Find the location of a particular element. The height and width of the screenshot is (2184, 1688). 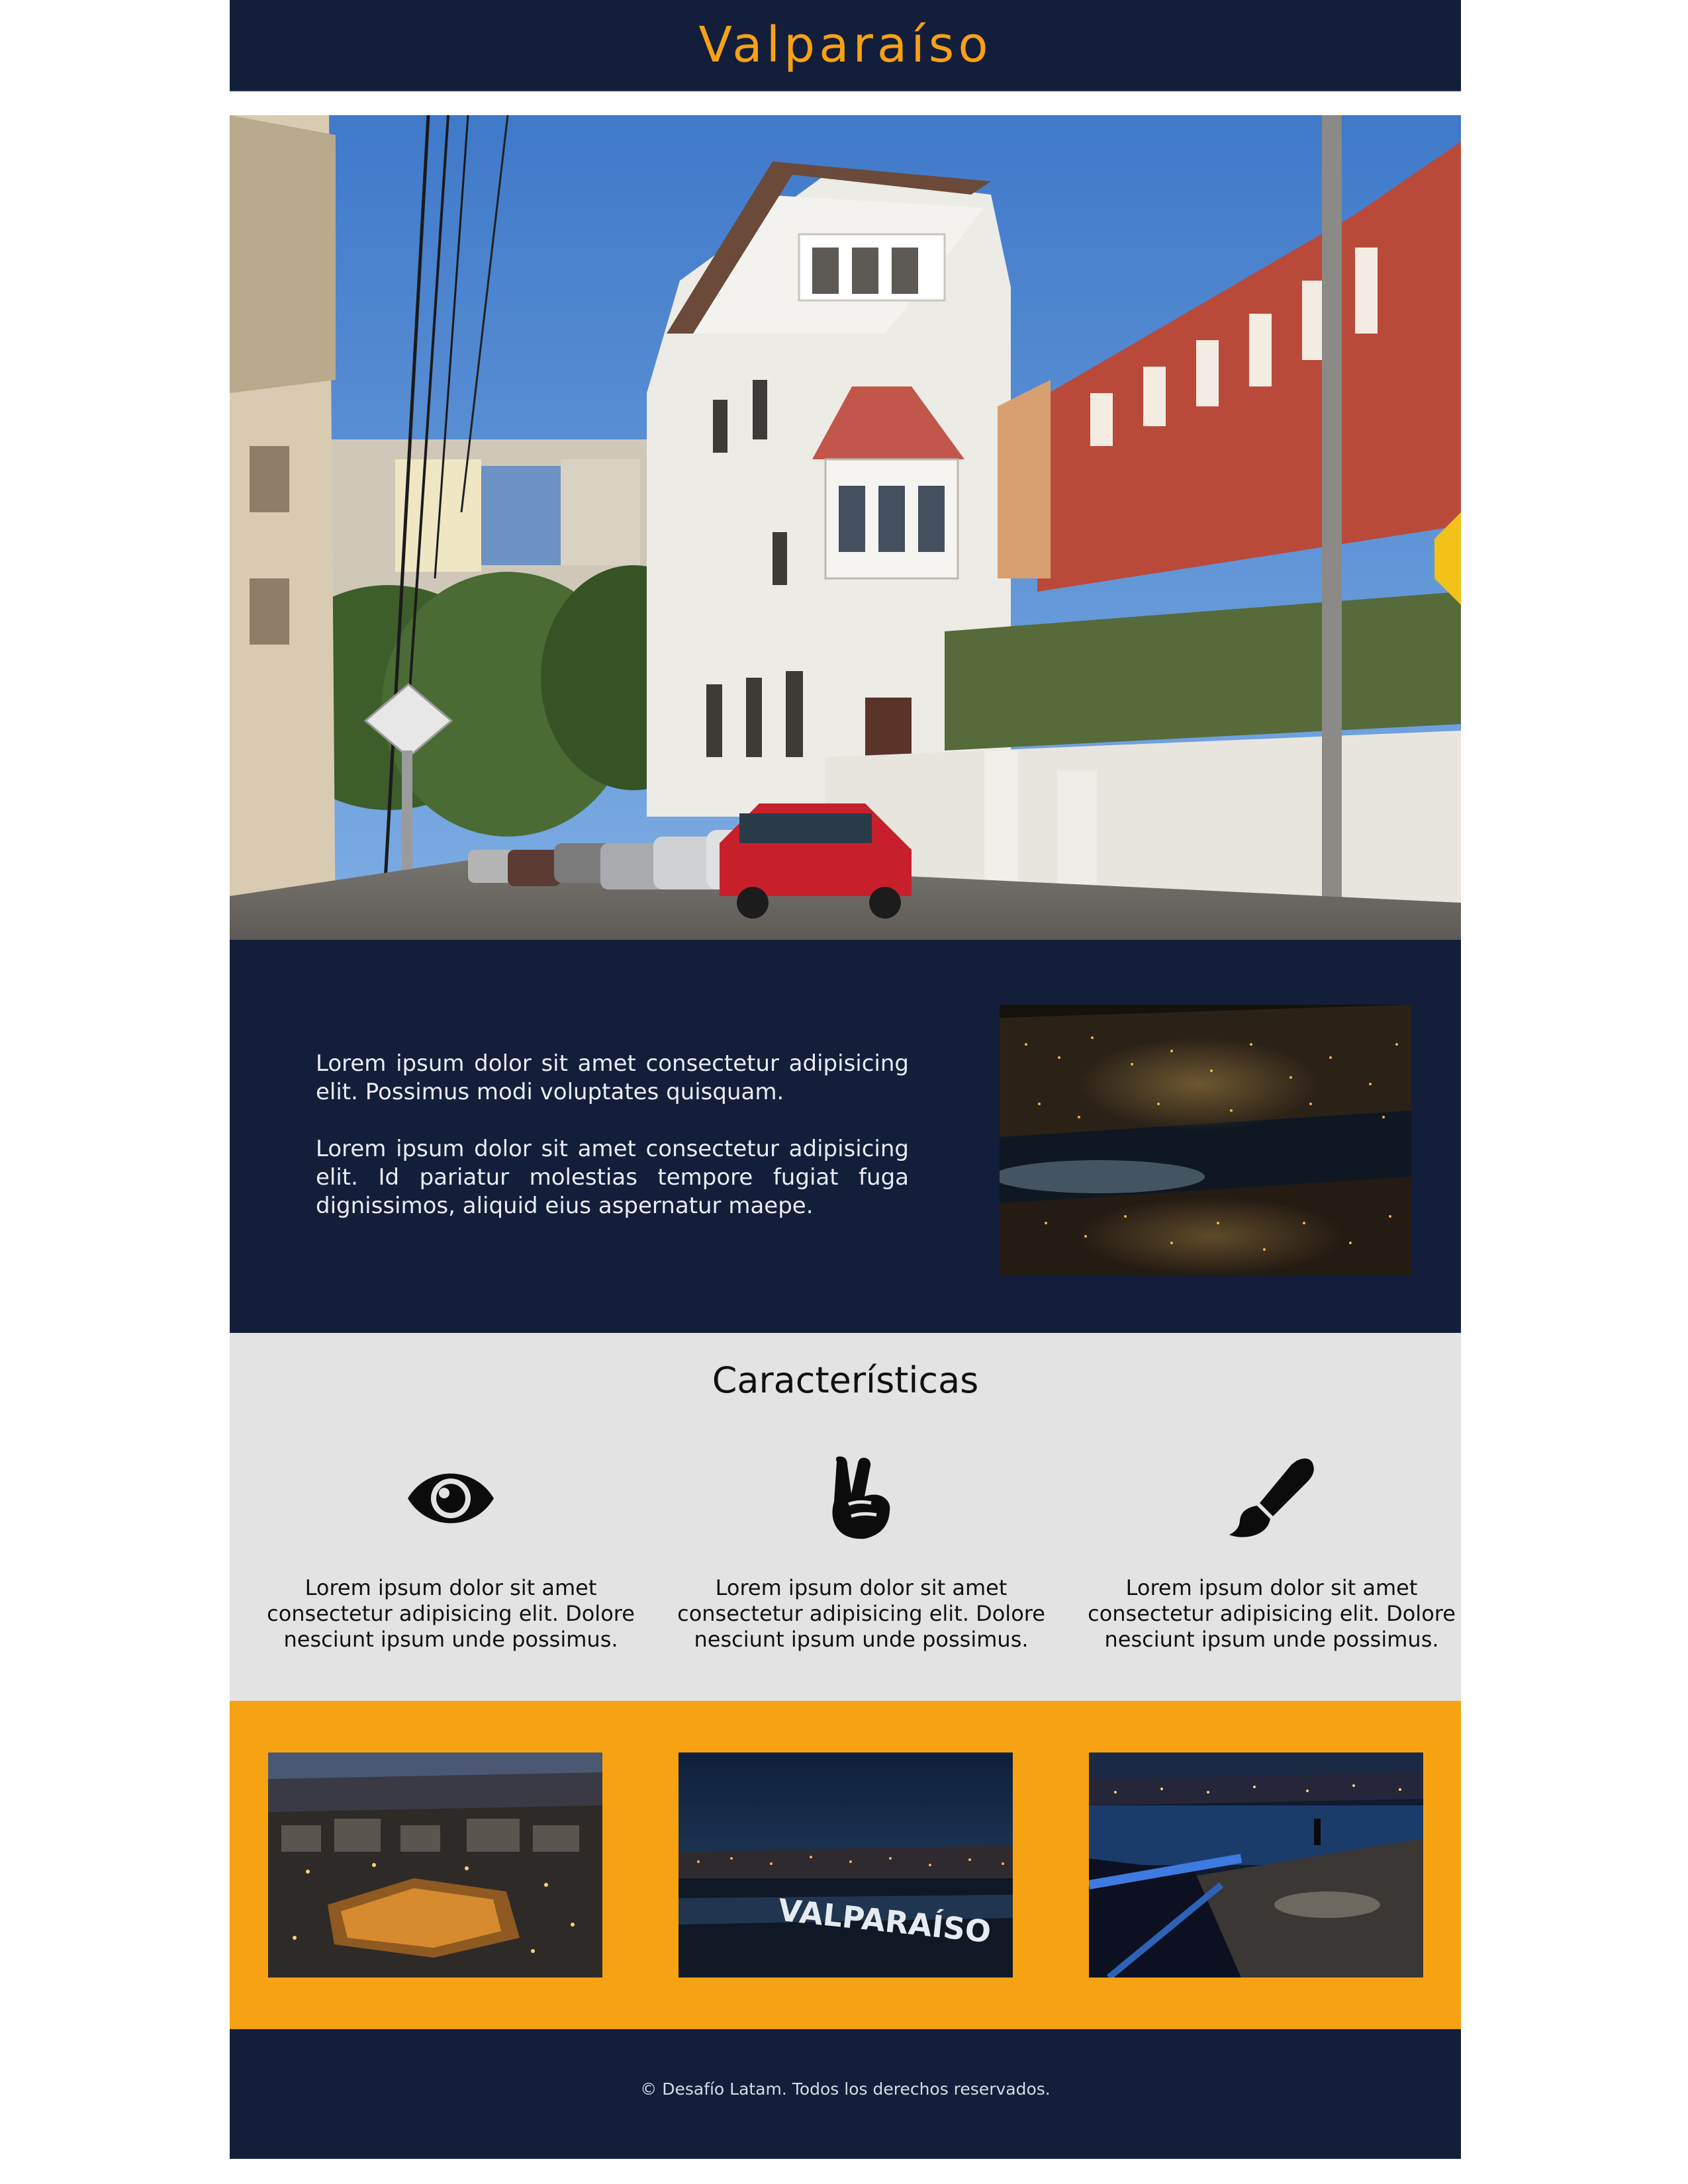

valparaiso-sign-photo-icon: VALPARAÍSO is located at coordinates (846, 1865).